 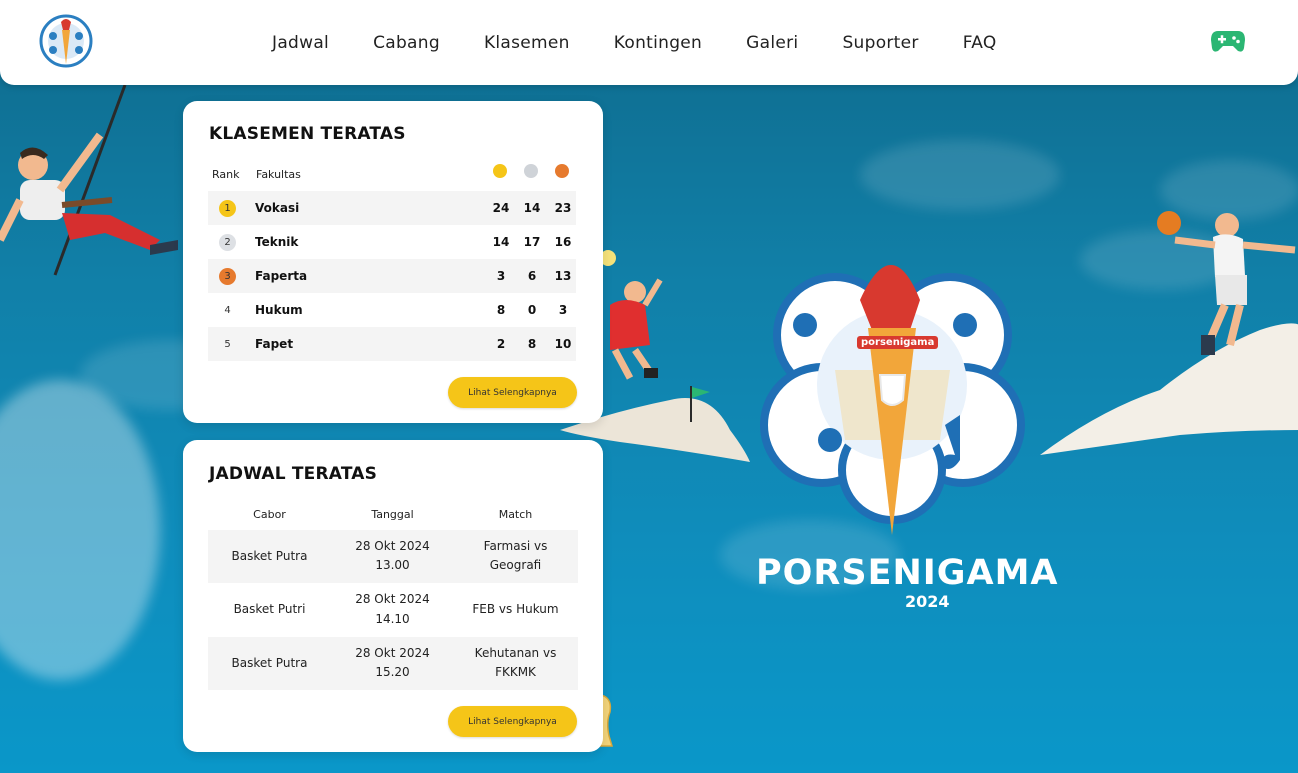 I want to click on nav-link-klasemen: Klasemen, so click(x=527, y=43).